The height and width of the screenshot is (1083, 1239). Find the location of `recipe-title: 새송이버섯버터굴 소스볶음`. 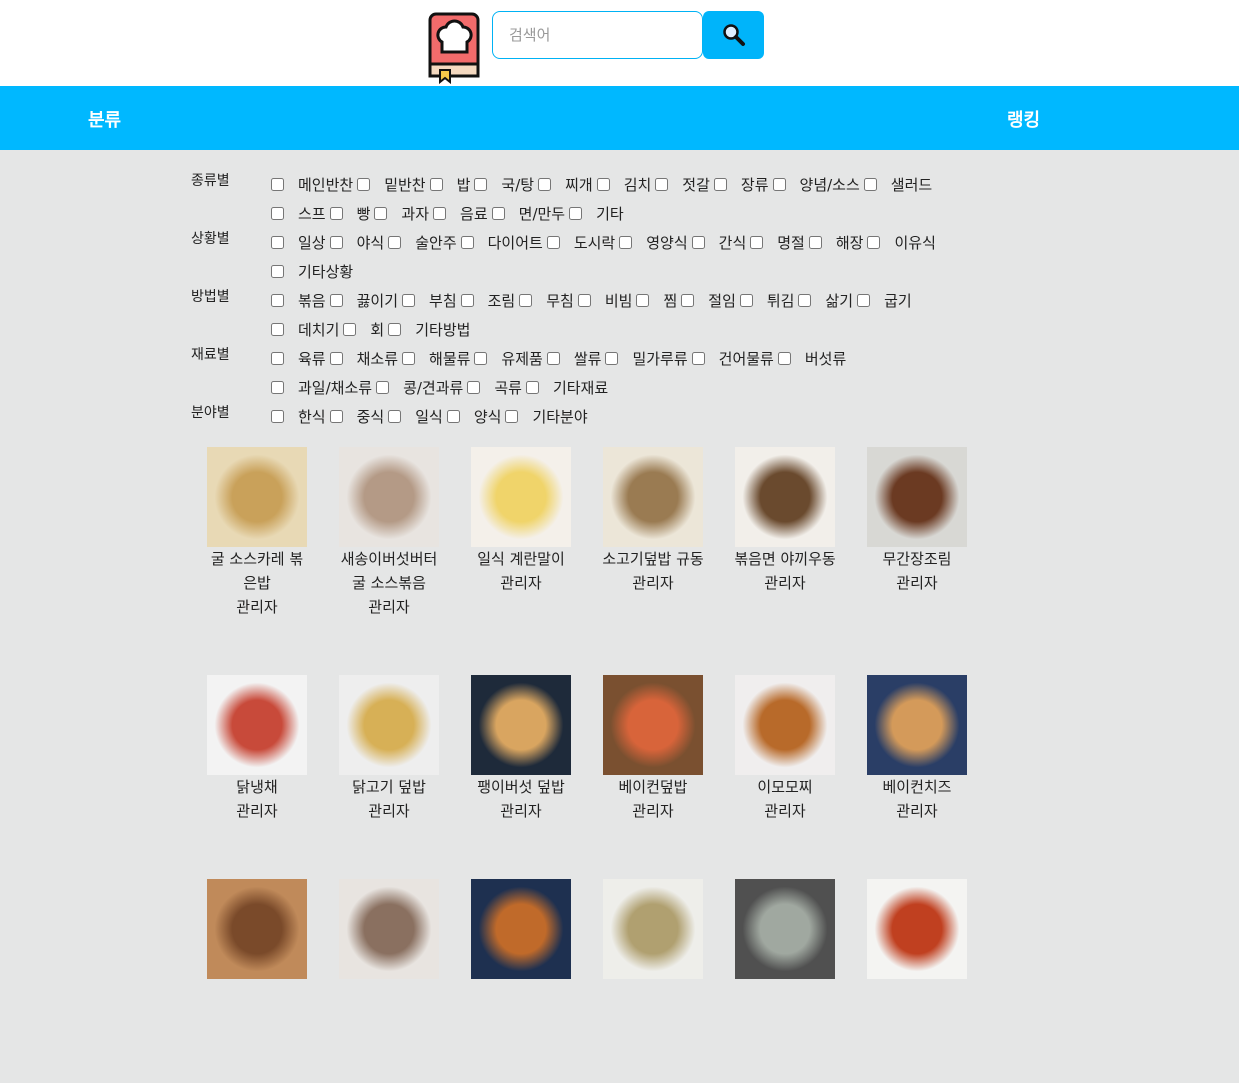

recipe-title: 새송이버섯버터굴 소스볶음 is located at coordinates (389, 571).